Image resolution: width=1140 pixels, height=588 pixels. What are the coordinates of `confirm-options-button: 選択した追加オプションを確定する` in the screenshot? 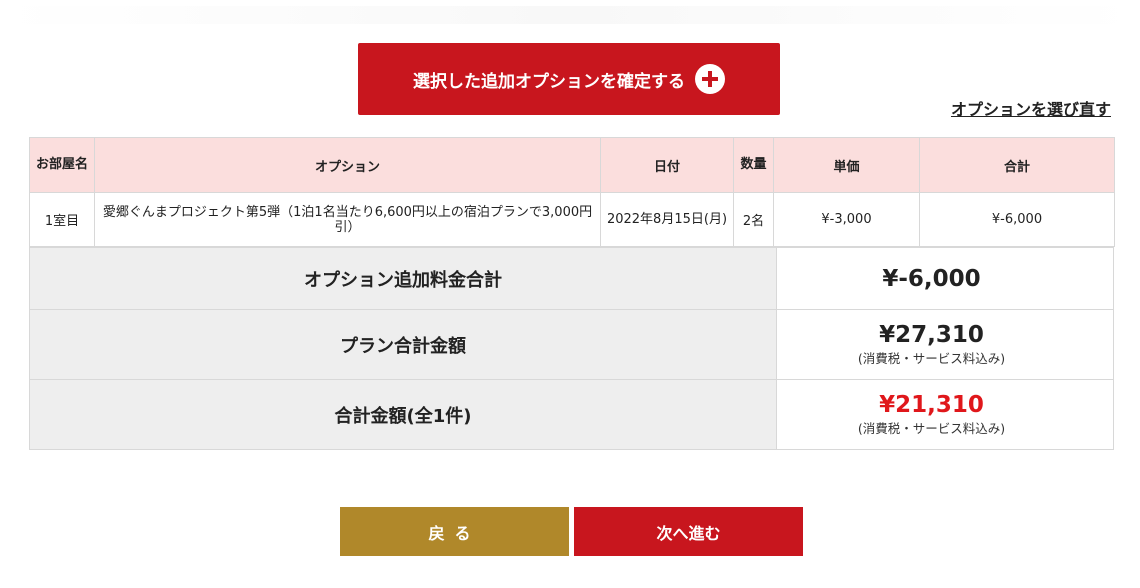 It's located at (569, 79).